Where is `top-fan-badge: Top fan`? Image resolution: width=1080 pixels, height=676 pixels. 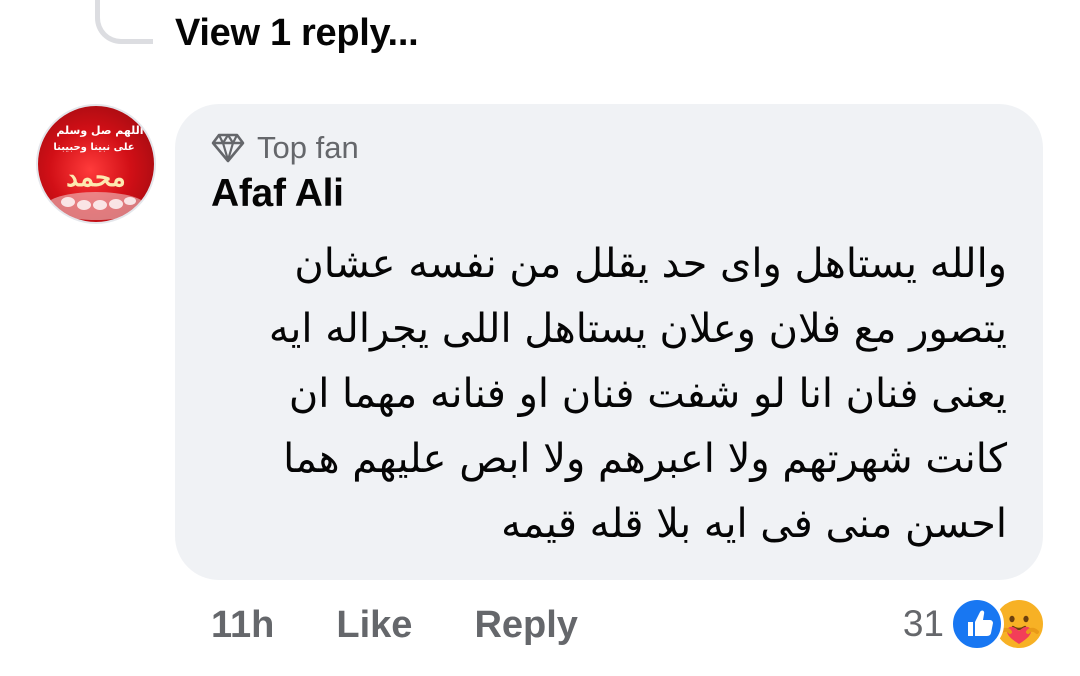
top-fan-badge: Top fan is located at coordinates (285, 148).